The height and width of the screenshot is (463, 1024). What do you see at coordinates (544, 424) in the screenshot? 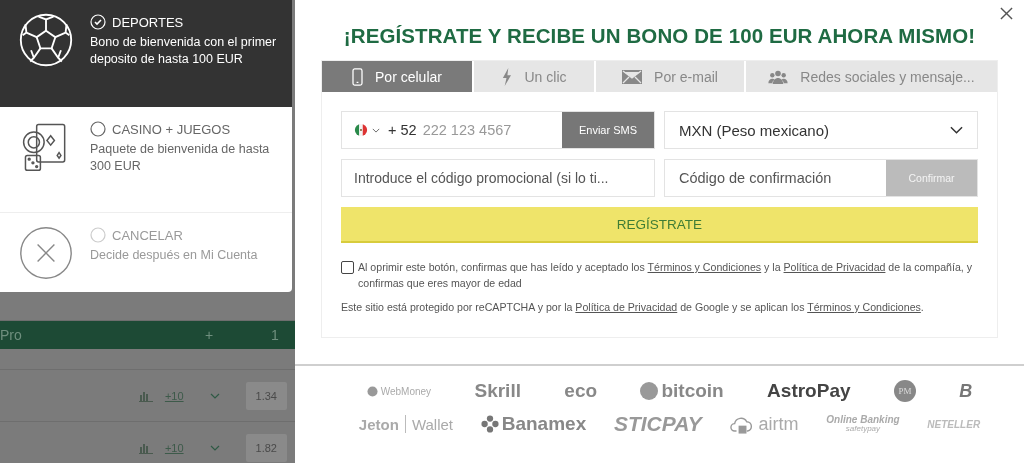
I see `payment-logo: Banamex` at bounding box center [544, 424].